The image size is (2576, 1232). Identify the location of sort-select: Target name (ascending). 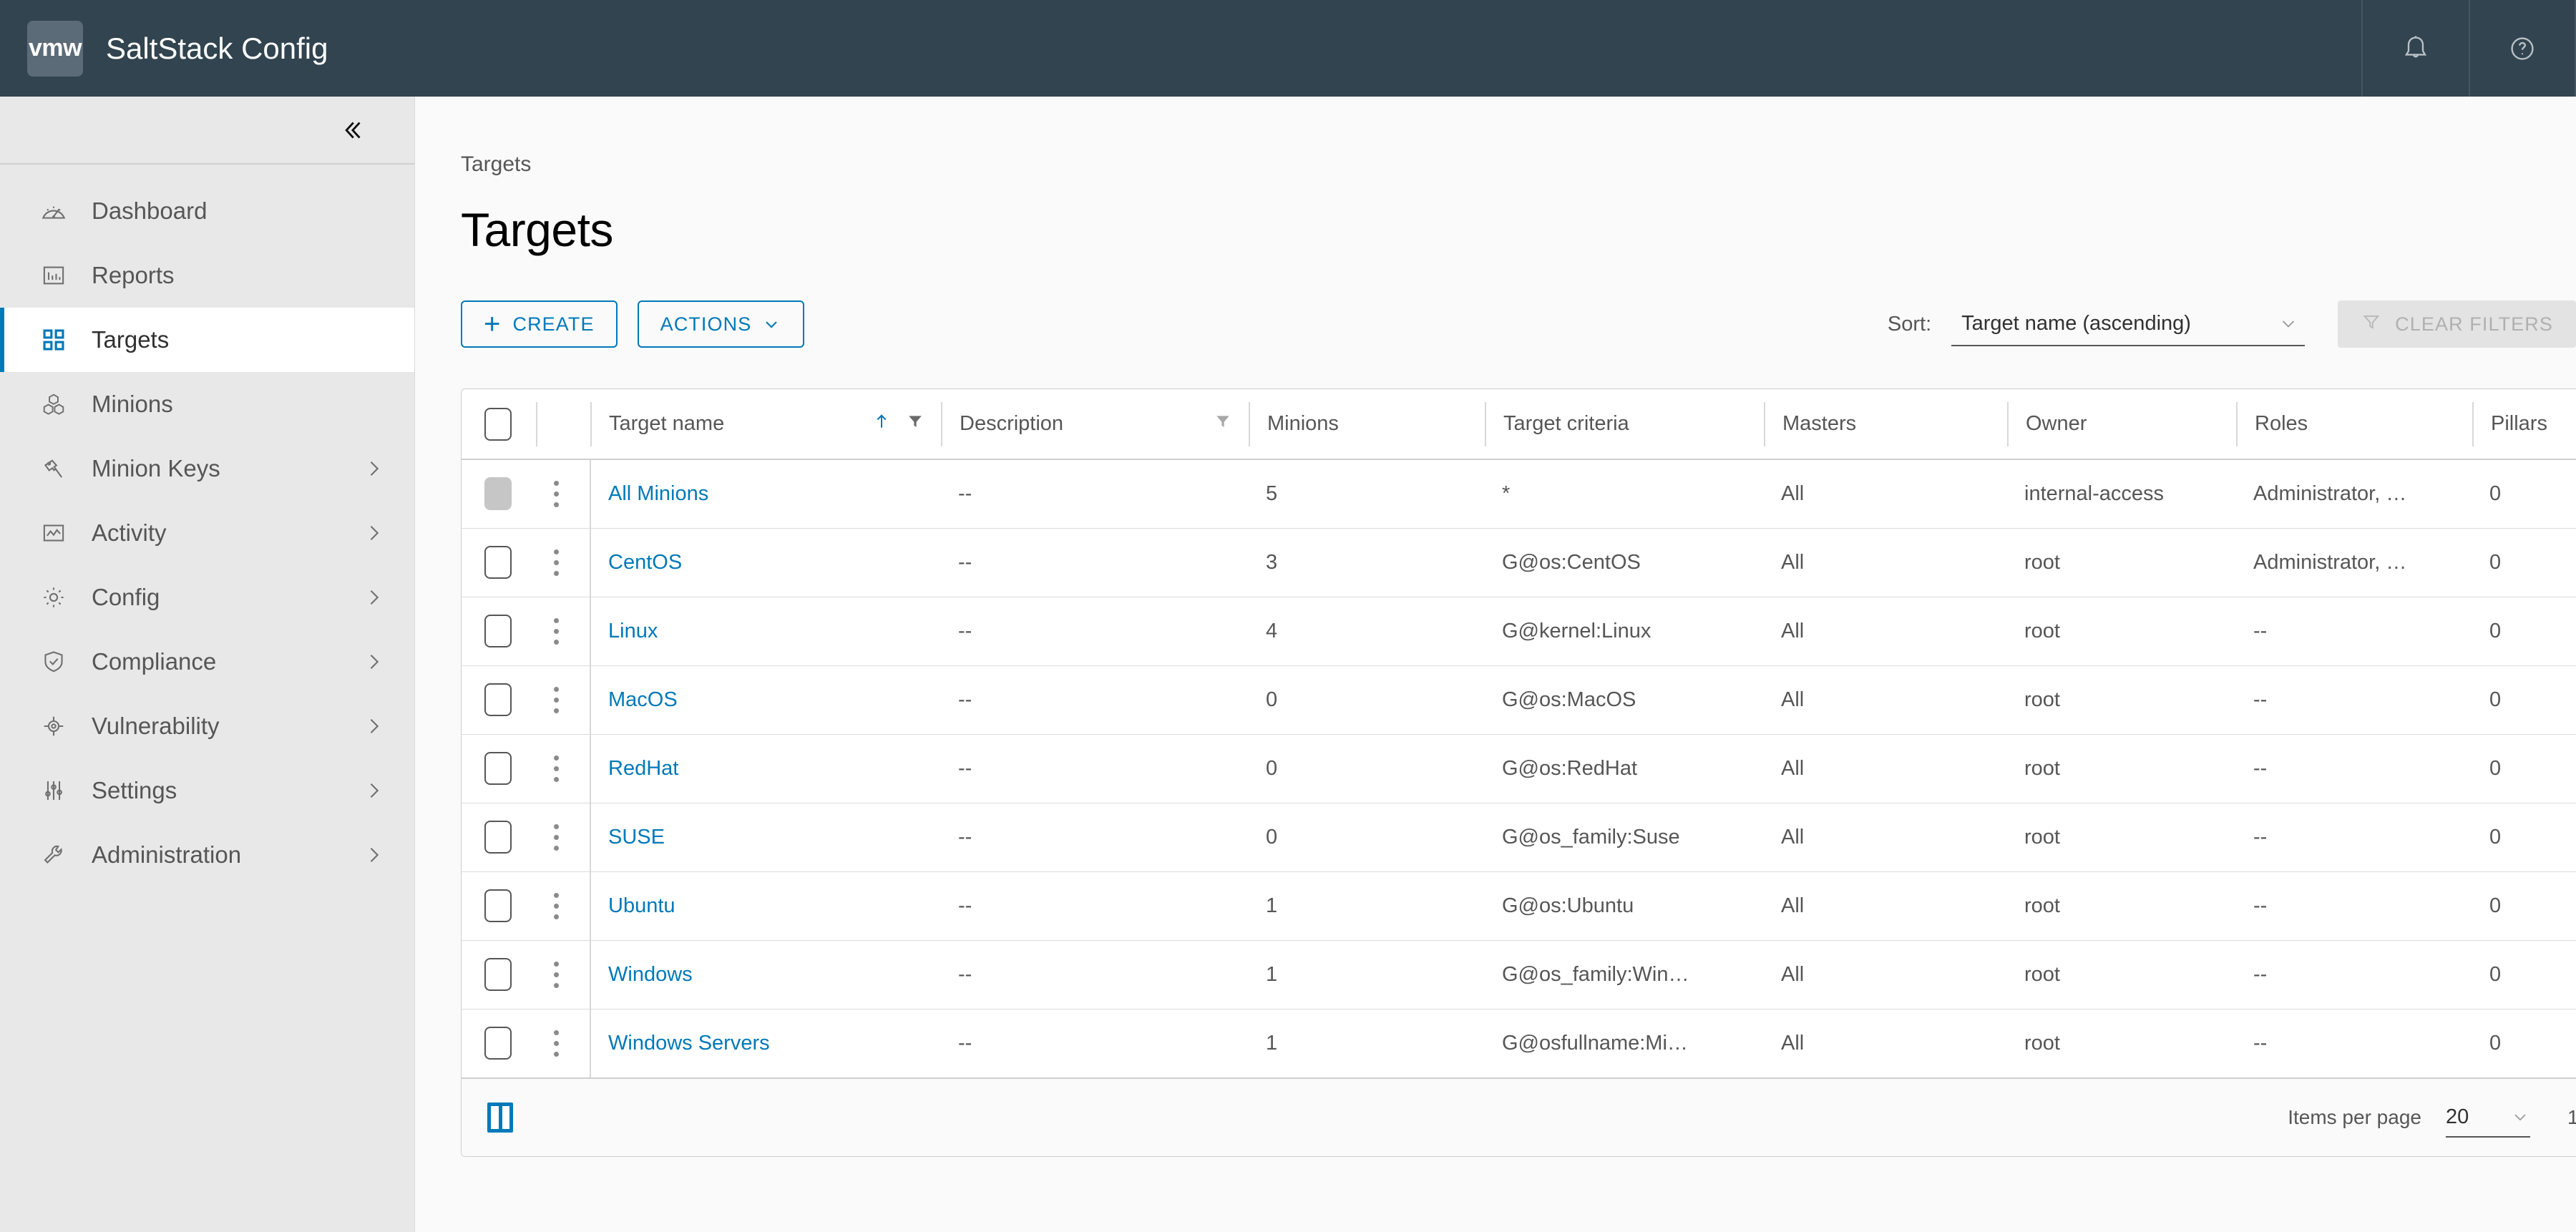
(2128, 324).